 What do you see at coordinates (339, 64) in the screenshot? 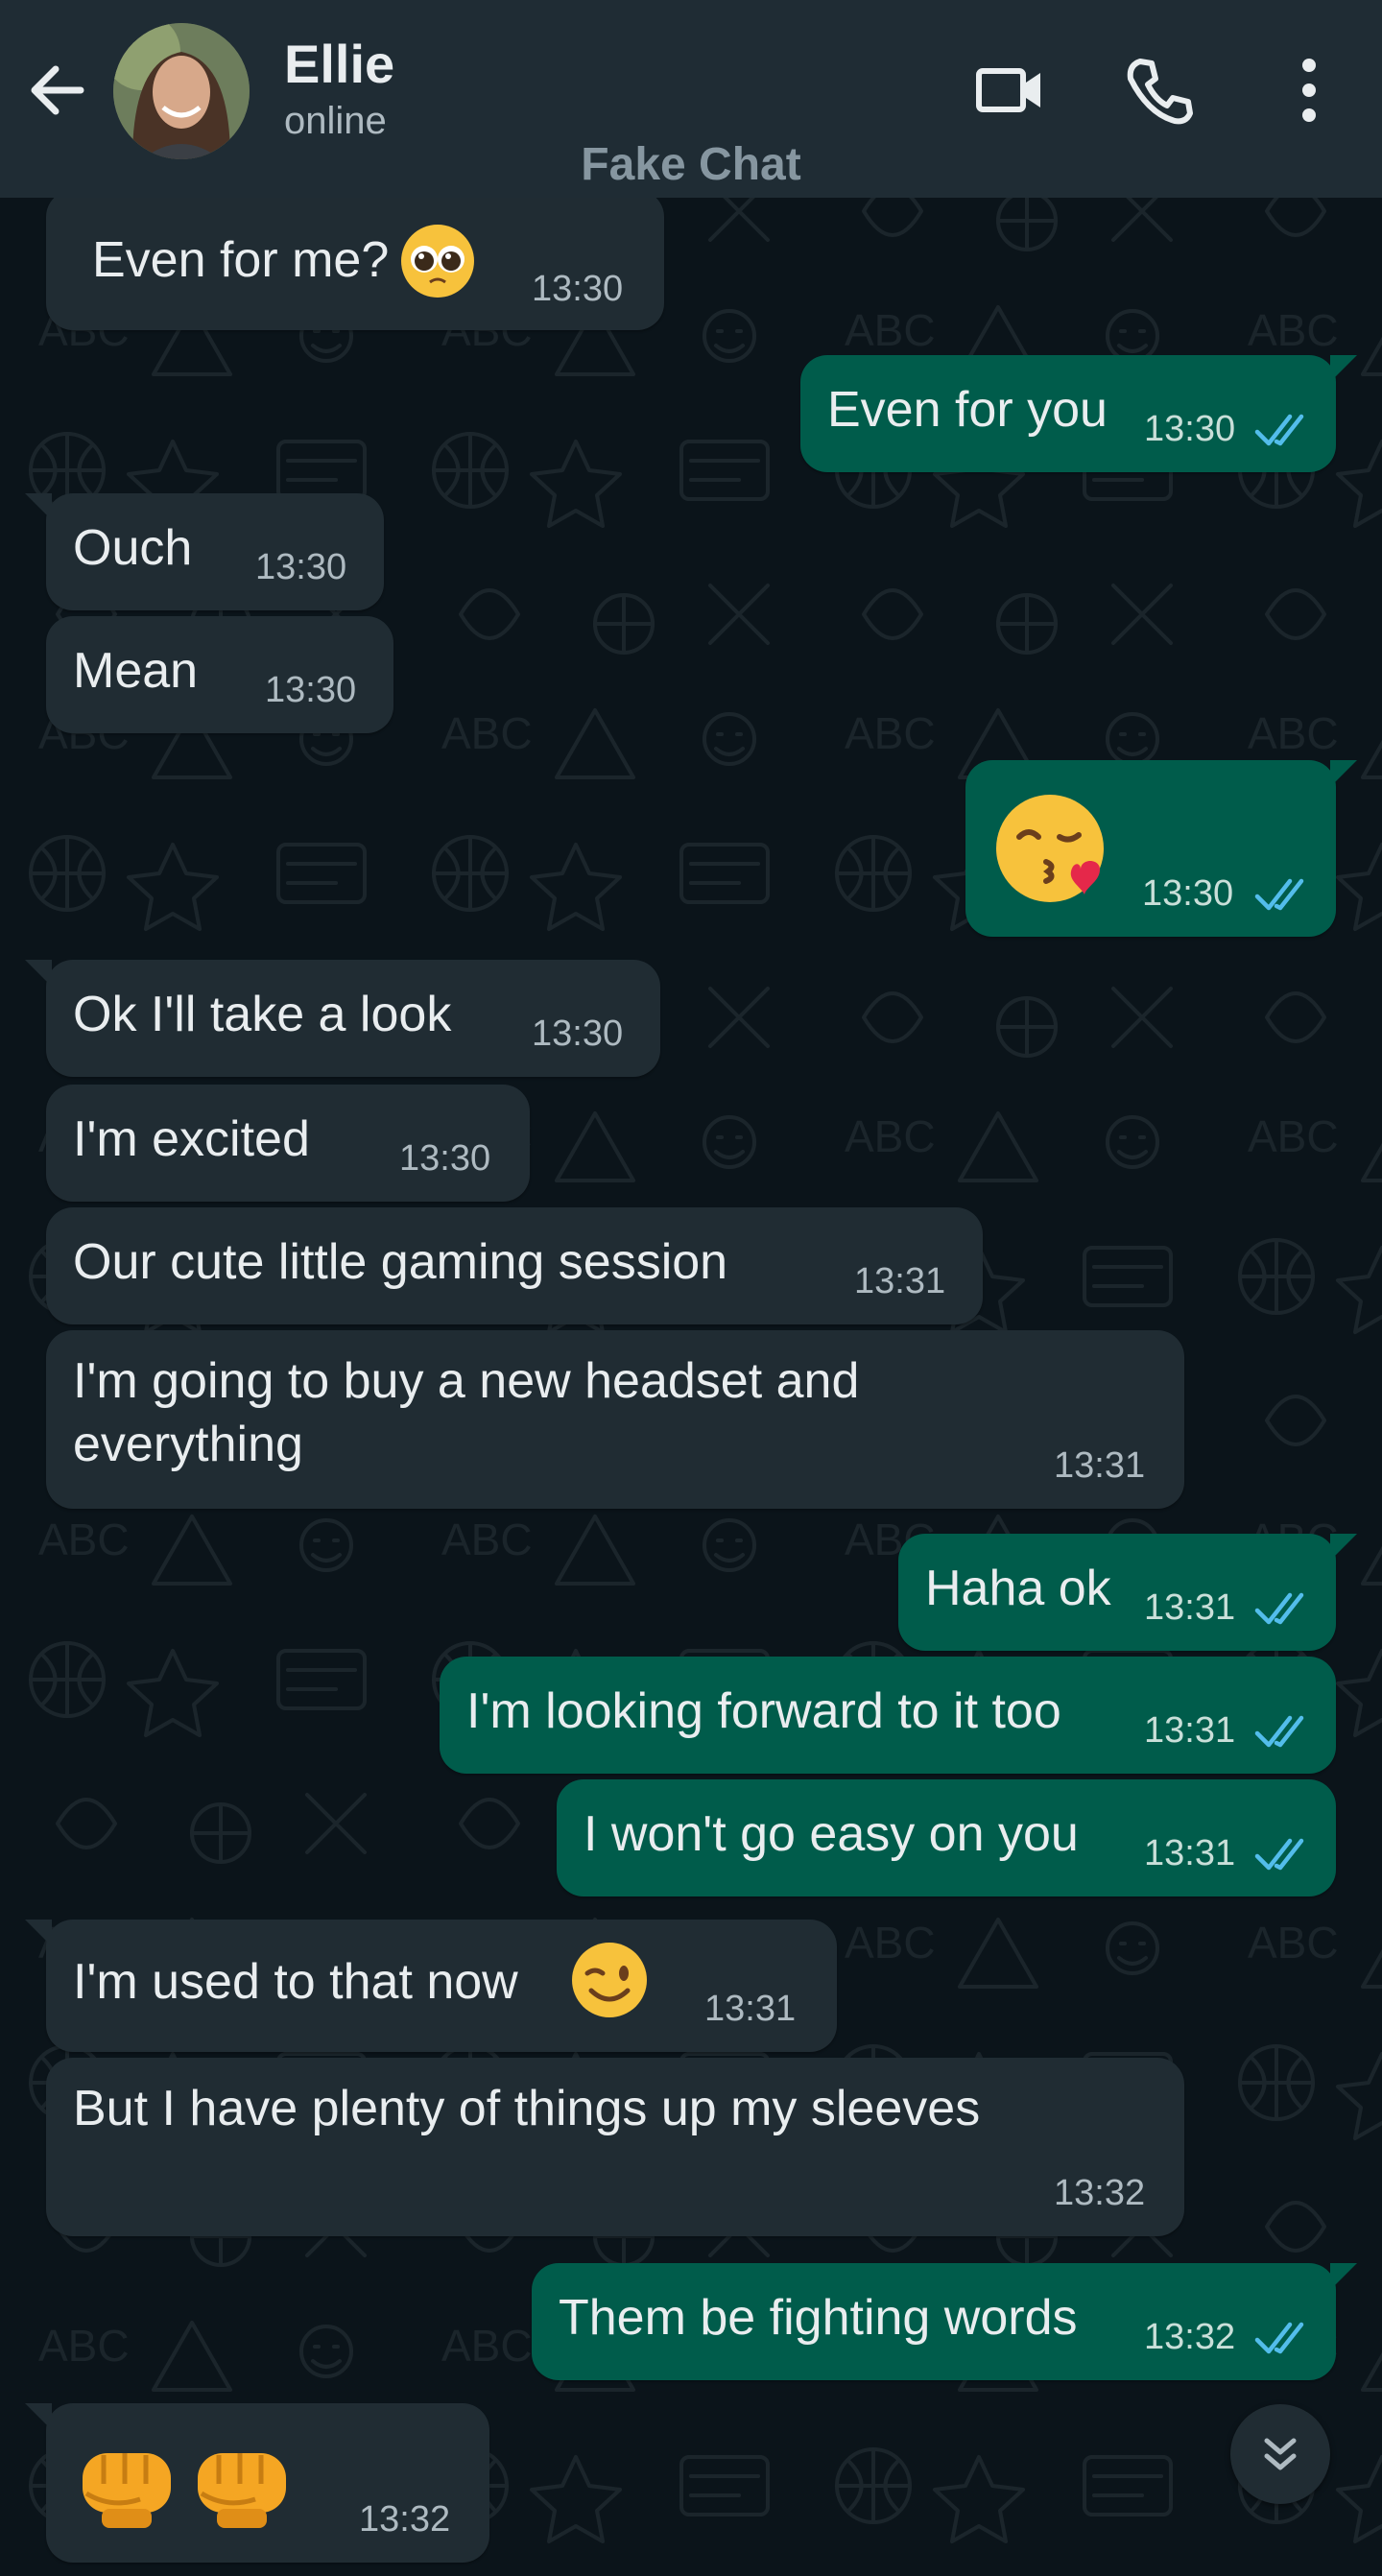
I see `contact-name: Ellie` at bounding box center [339, 64].